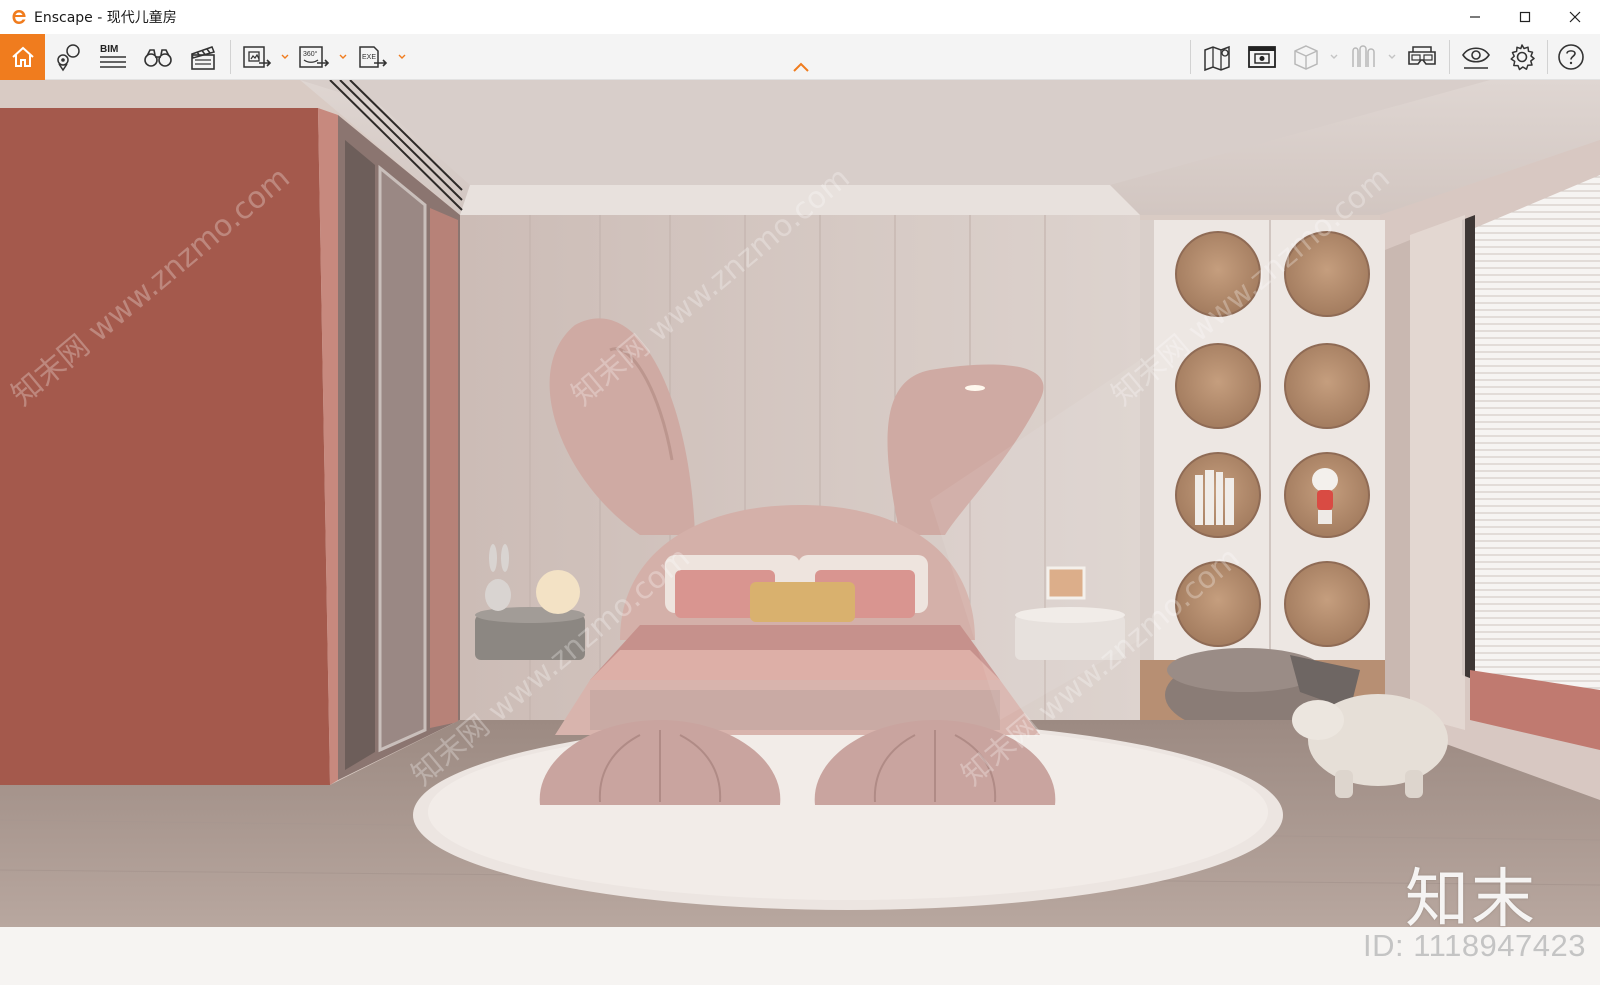 The image size is (1600, 985). I want to click on panorama-export-button: 360°, so click(314, 57).